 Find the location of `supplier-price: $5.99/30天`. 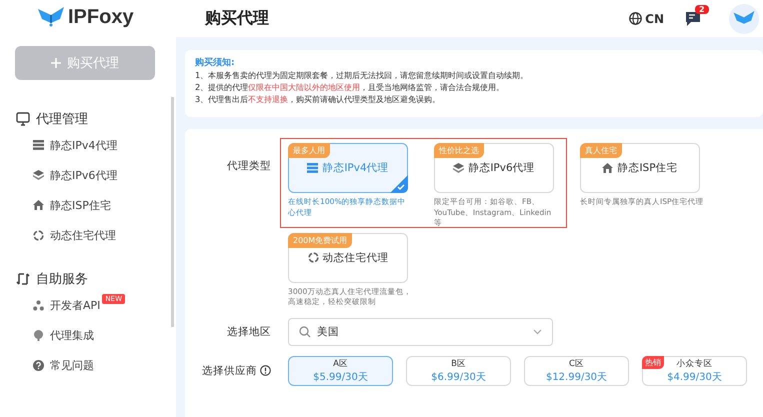

supplier-price: $5.99/30天 is located at coordinates (340, 377).